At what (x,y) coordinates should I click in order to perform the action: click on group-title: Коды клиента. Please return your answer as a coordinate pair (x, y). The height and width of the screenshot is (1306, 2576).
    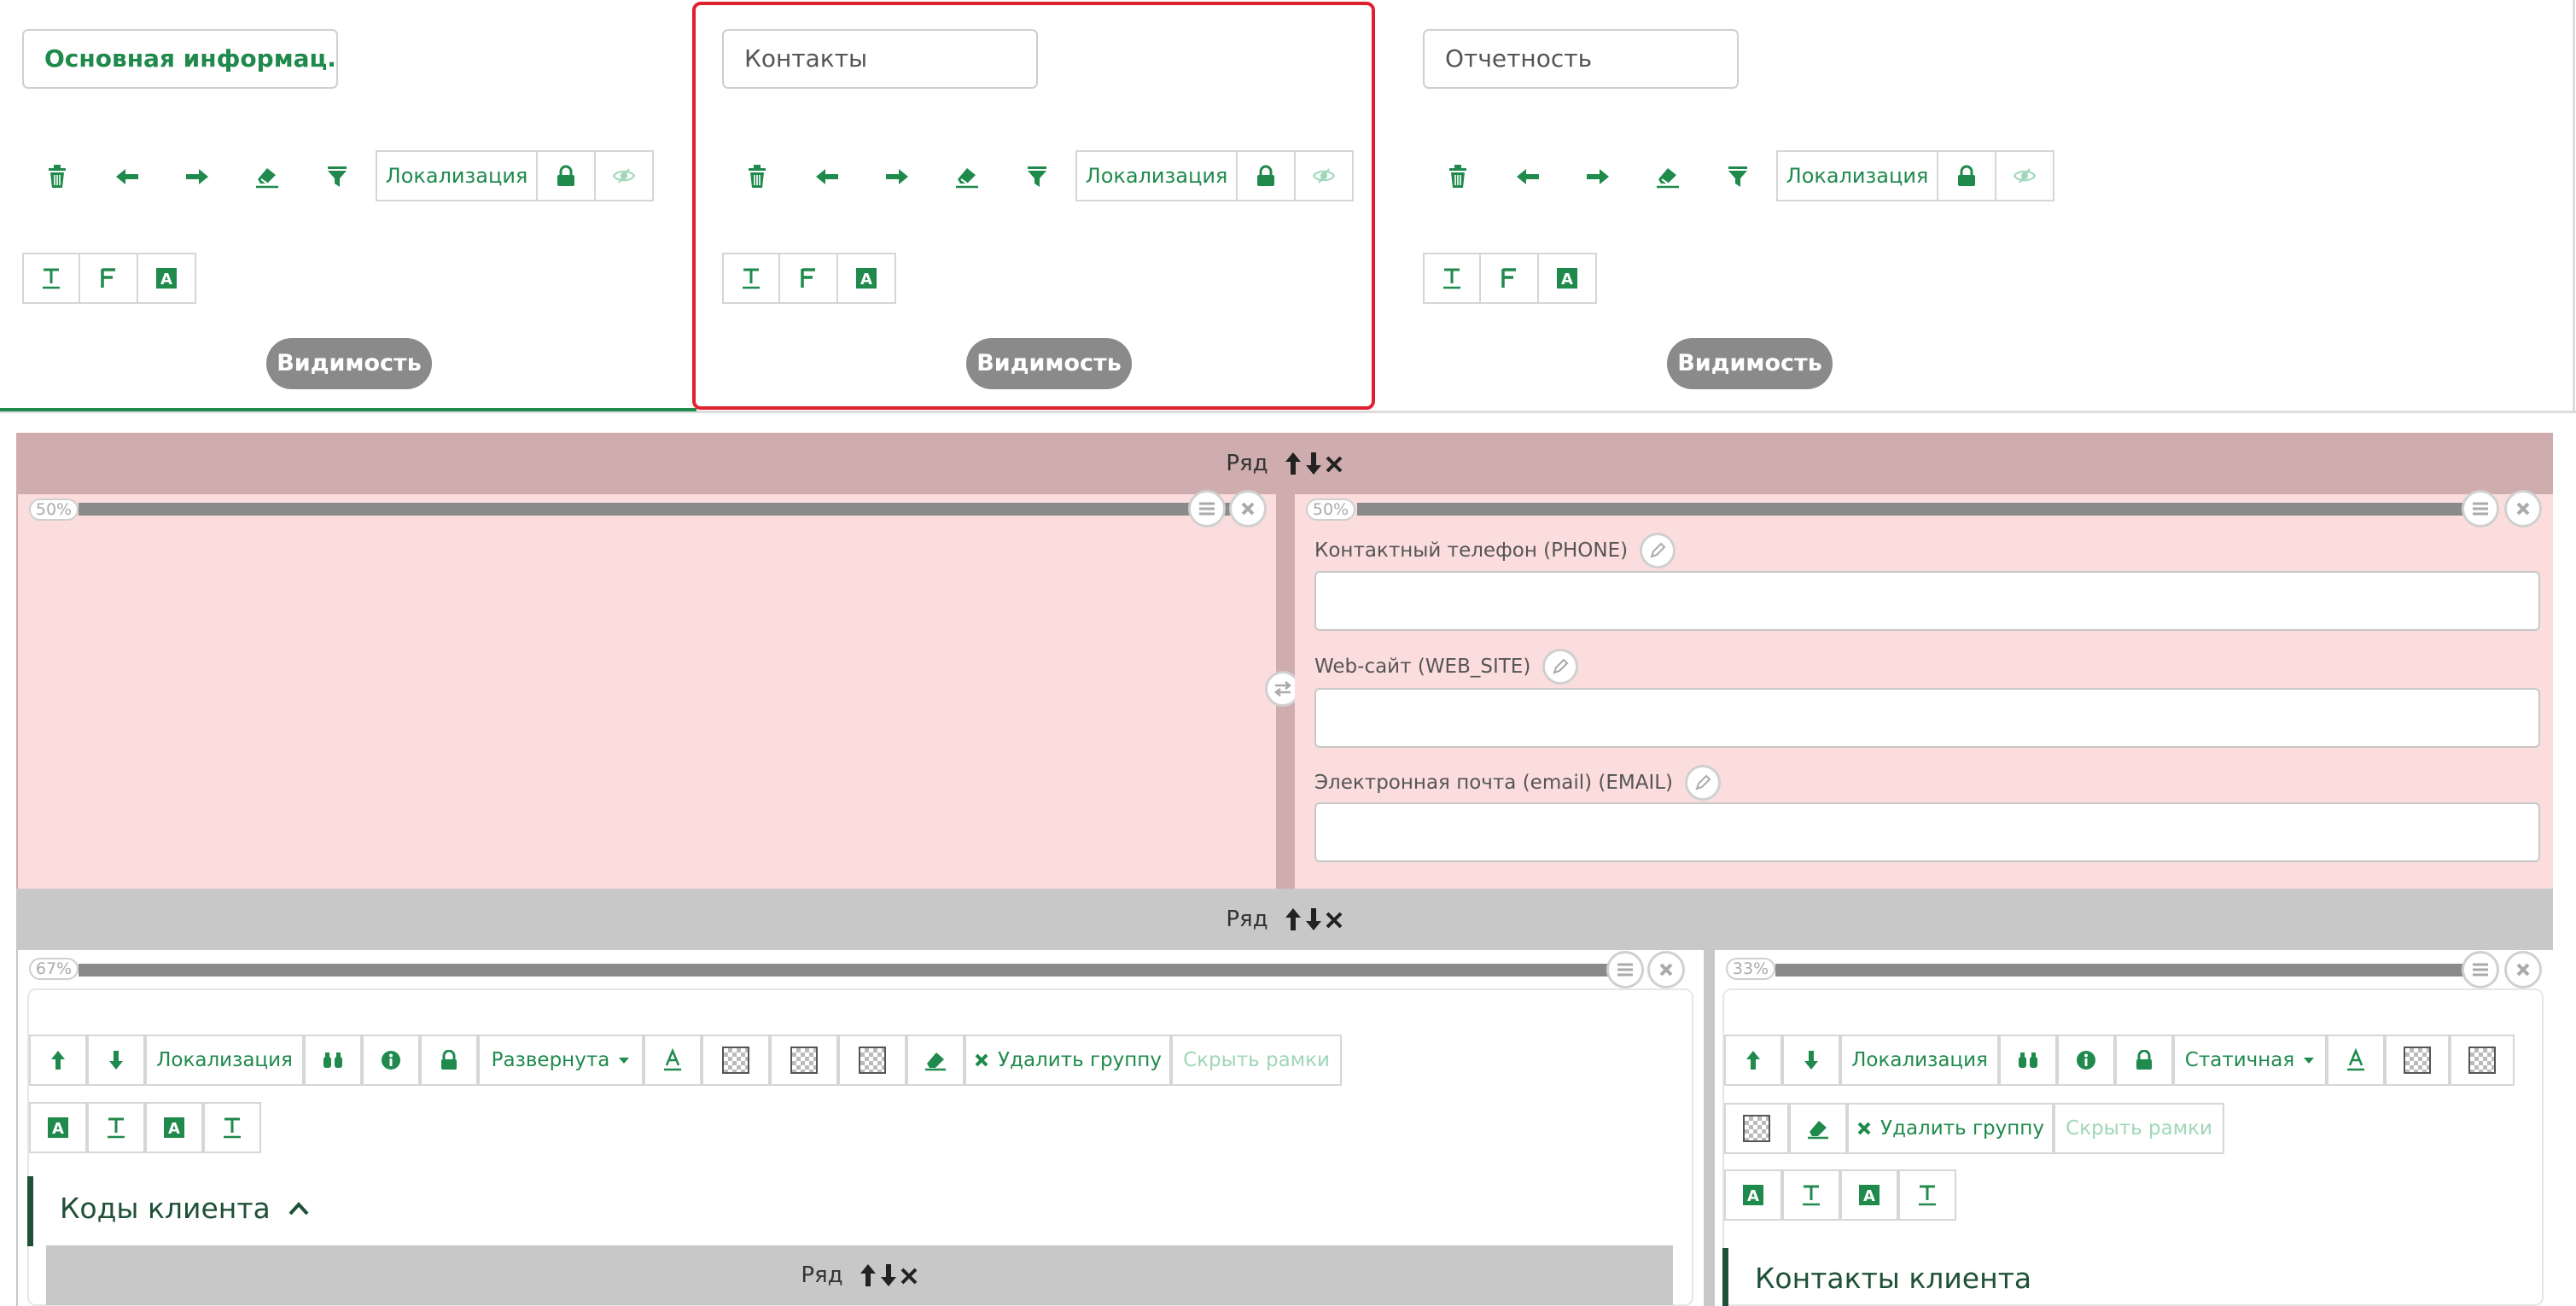
    Looking at the image, I should click on (185, 1208).